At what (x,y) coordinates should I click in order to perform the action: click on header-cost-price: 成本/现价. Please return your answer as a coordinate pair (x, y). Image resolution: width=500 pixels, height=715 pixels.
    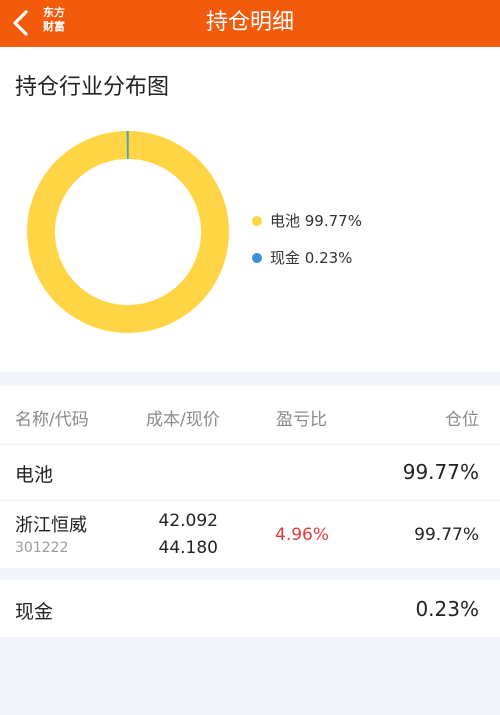
    Looking at the image, I should click on (183, 417).